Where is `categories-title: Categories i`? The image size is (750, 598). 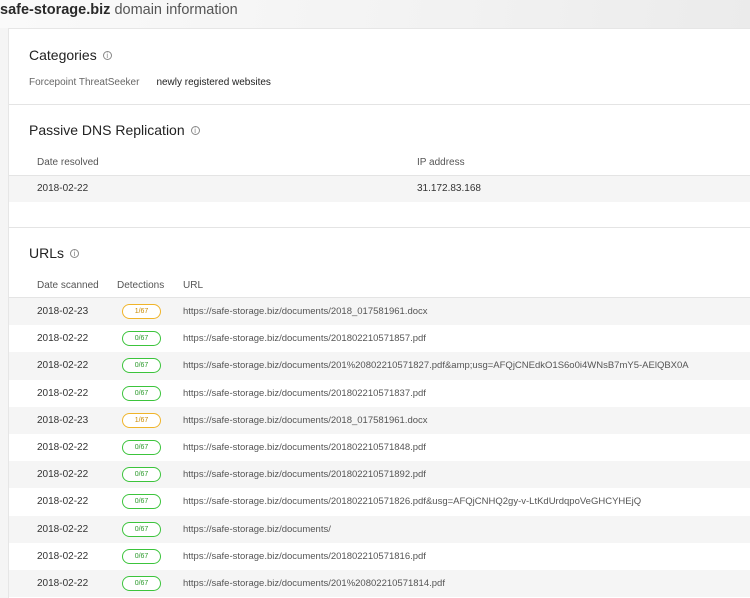 categories-title: Categories i is located at coordinates (70, 55).